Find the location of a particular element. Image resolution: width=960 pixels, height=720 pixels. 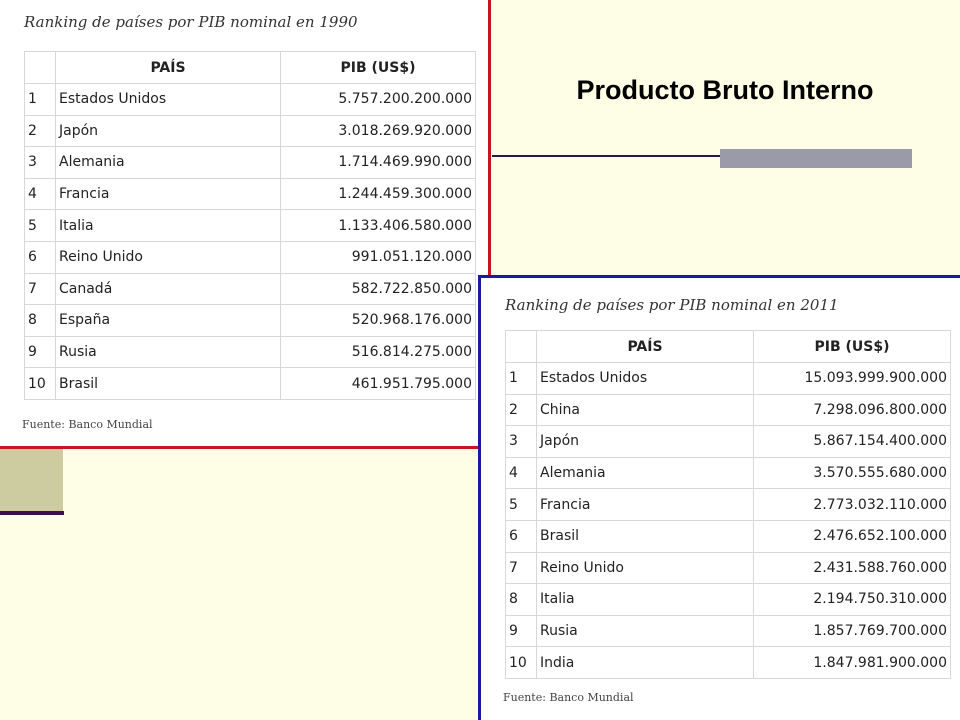

table-row: 9 Rusia 516.814.275.000 is located at coordinates (250, 352).